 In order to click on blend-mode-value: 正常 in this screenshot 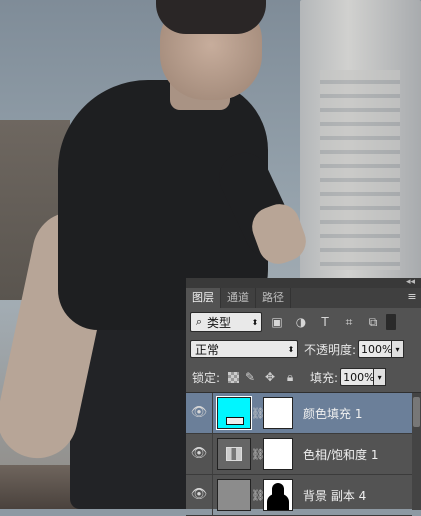, I will do `click(207, 349)`.